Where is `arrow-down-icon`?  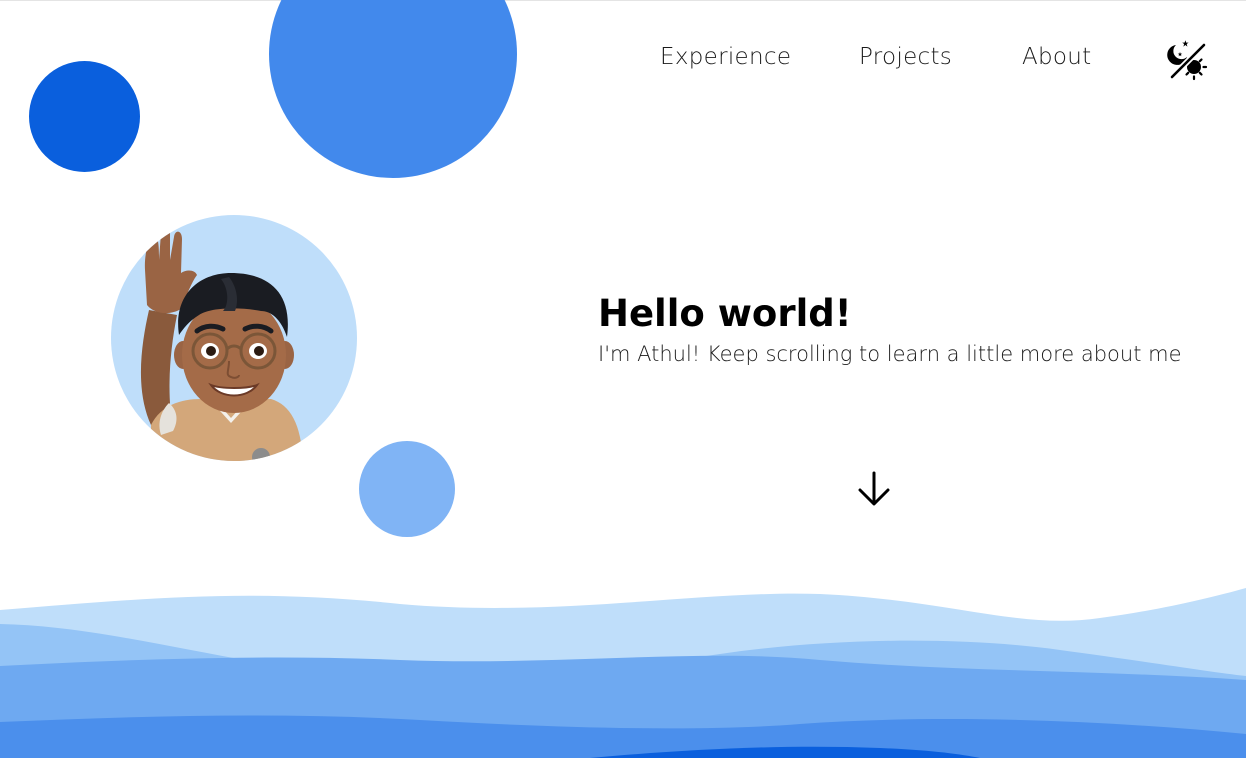
arrow-down-icon is located at coordinates (874, 488).